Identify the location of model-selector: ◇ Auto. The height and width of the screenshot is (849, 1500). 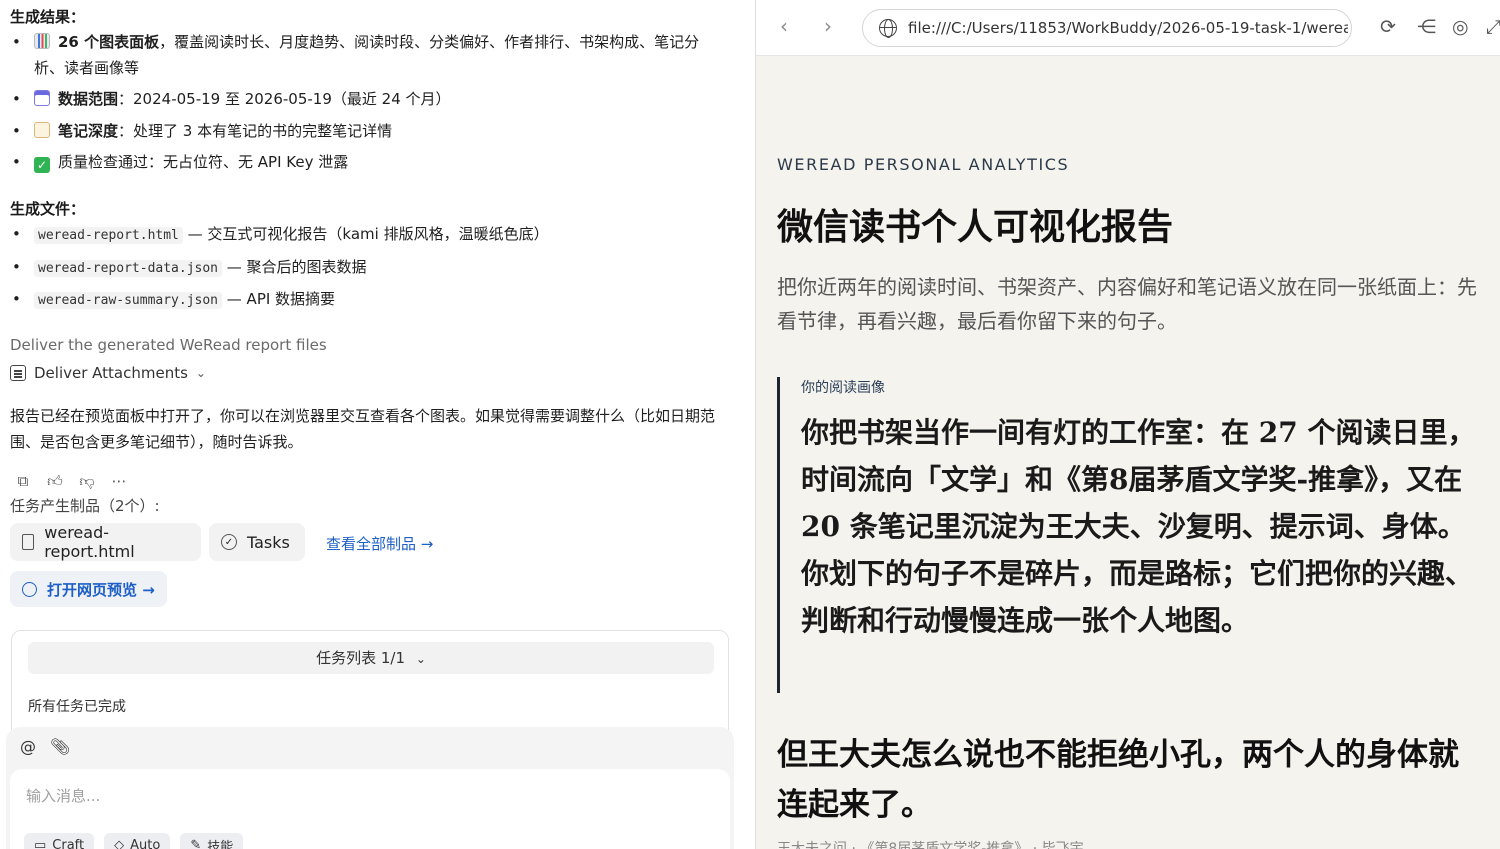
(137, 841).